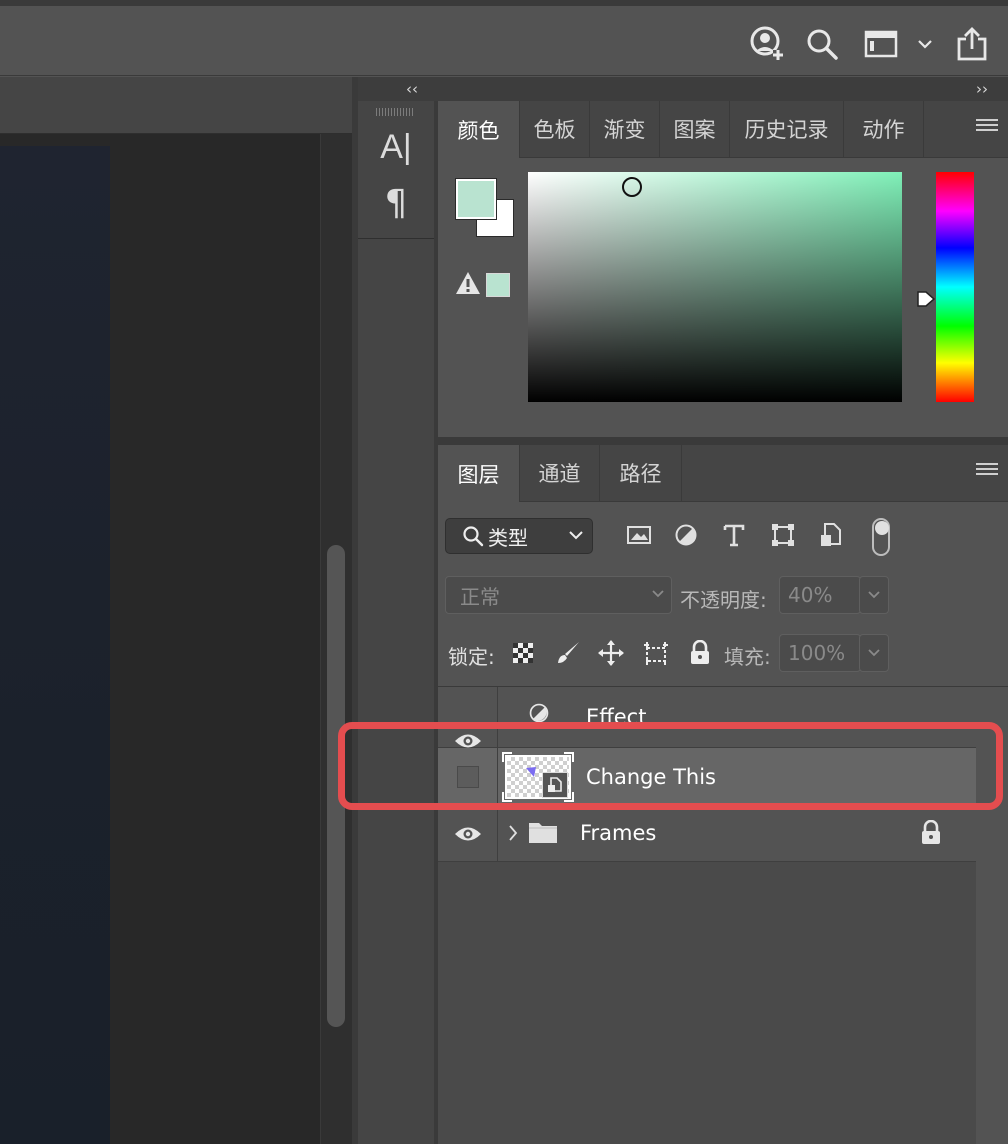  I want to click on lock-image-icon, so click(568, 653).